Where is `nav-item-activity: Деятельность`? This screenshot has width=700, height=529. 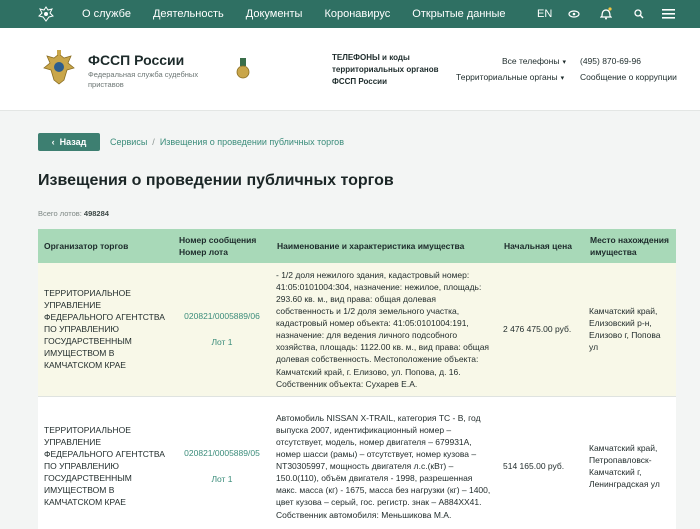
nav-item-activity: Деятельность is located at coordinates (188, 14).